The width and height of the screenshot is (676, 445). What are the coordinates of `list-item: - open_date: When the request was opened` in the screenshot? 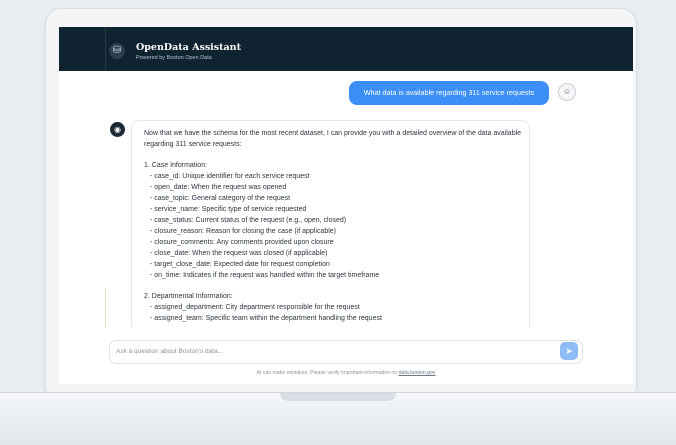 It's located at (218, 187).